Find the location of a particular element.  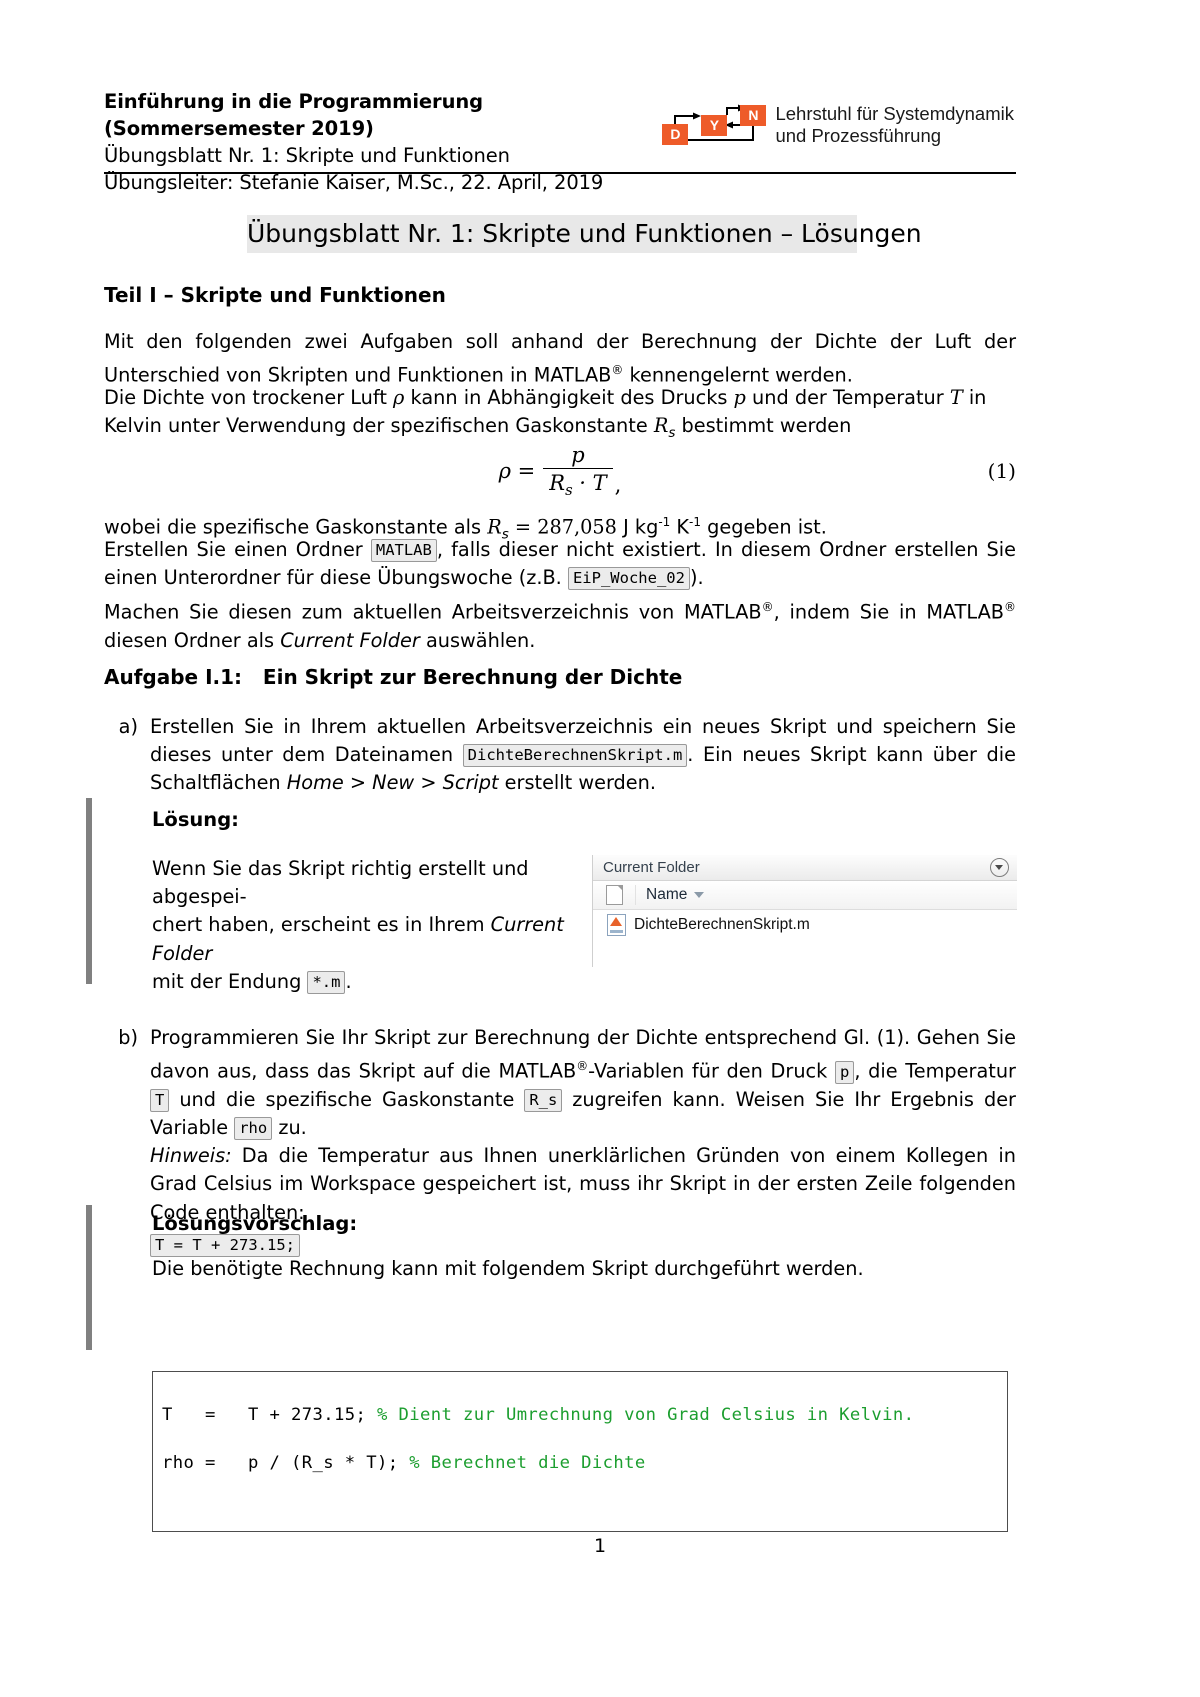

code-chip-p: p is located at coordinates (845, 1072).